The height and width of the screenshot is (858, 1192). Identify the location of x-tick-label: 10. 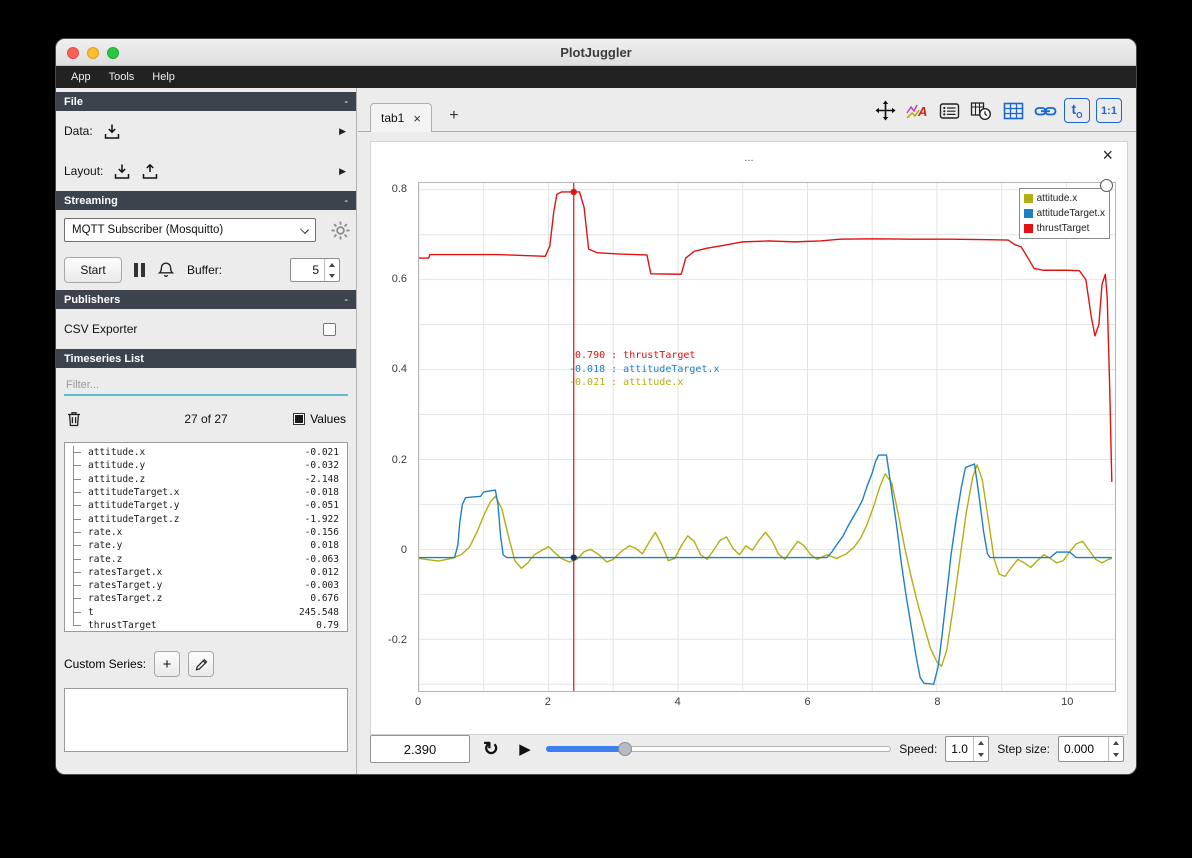
(1067, 702).